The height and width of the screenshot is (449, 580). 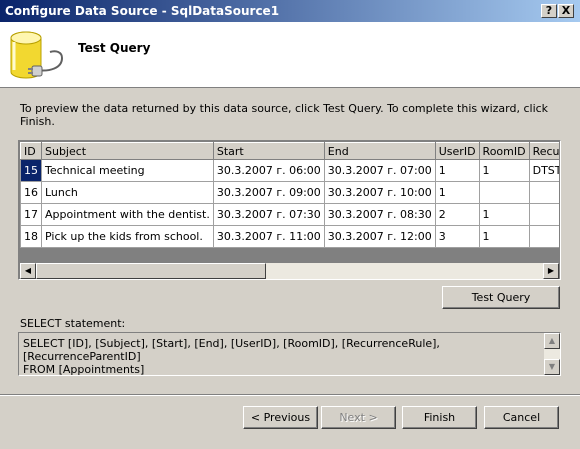 What do you see at coordinates (552, 354) in the screenshot?
I see `vertical-scrollbar: ▲ ▼` at bounding box center [552, 354].